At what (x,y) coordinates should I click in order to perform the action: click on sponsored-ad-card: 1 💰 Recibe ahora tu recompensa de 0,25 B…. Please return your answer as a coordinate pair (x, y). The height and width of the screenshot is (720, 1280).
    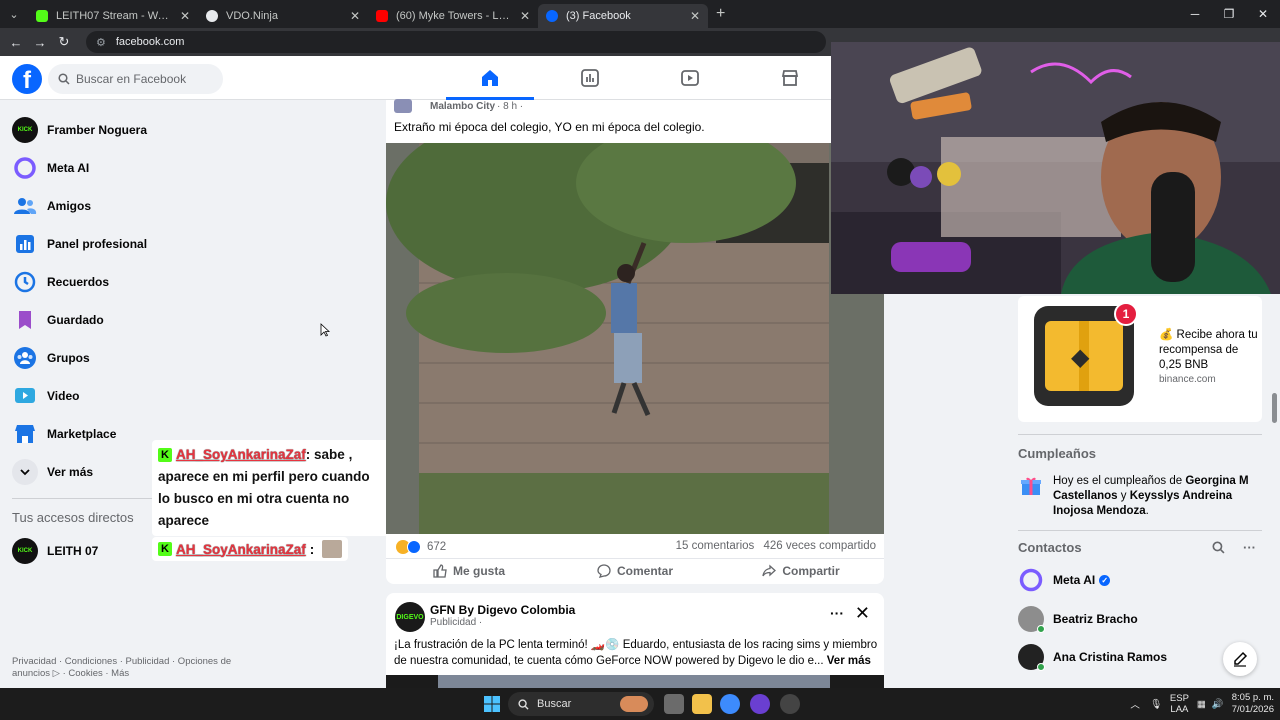
    Looking at the image, I should click on (1140, 359).